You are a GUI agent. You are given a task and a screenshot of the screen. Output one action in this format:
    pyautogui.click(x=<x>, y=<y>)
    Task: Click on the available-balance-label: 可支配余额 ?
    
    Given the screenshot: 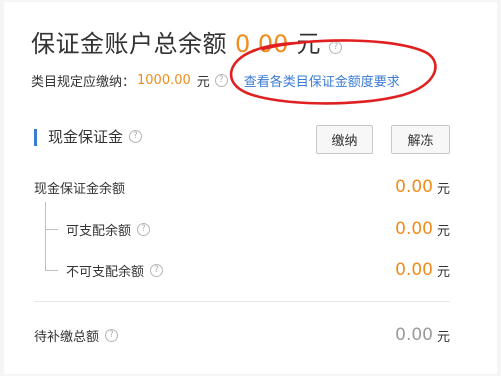 What is the action you would take?
    pyautogui.click(x=108, y=229)
    